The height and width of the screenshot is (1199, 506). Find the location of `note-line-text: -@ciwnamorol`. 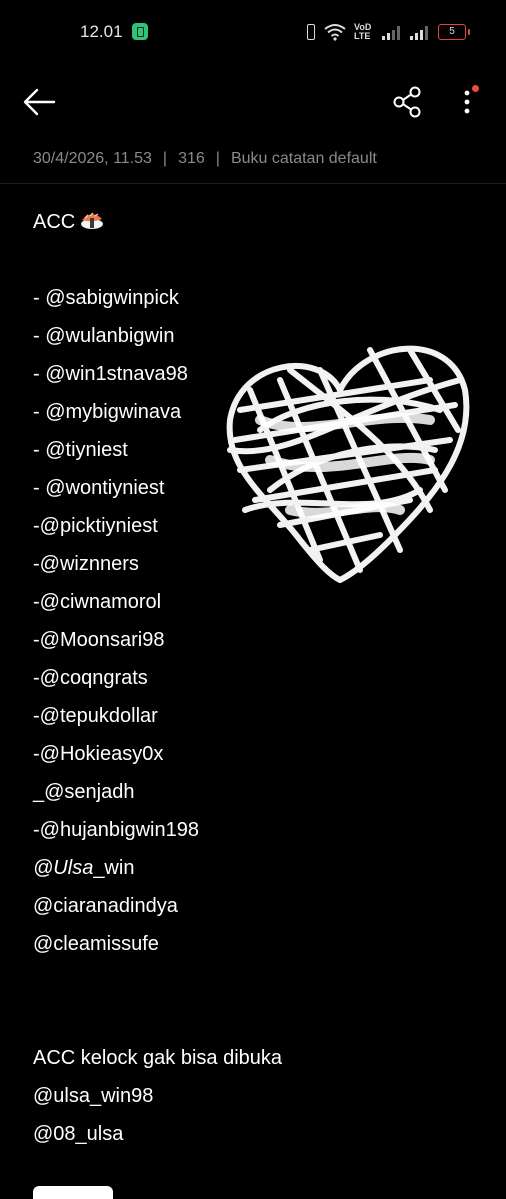

note-line-text: -@ciwnamorol is located at coordinates (97, 602).